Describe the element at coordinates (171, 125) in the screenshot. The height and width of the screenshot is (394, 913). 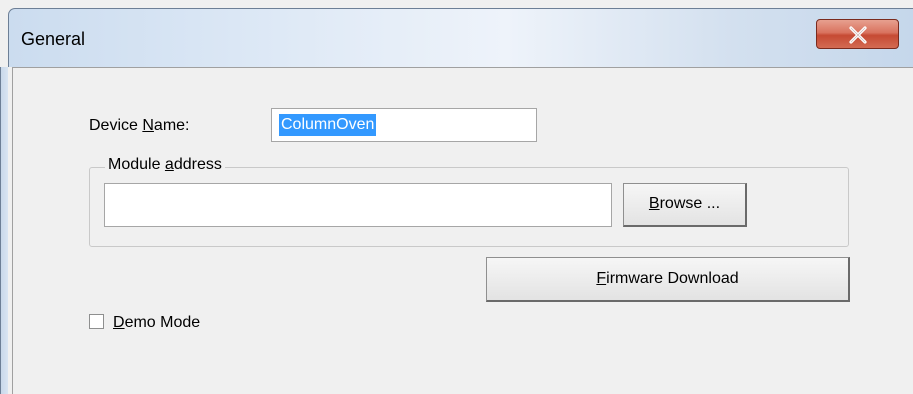
I see `device-name-label-post: ame:` at that location.